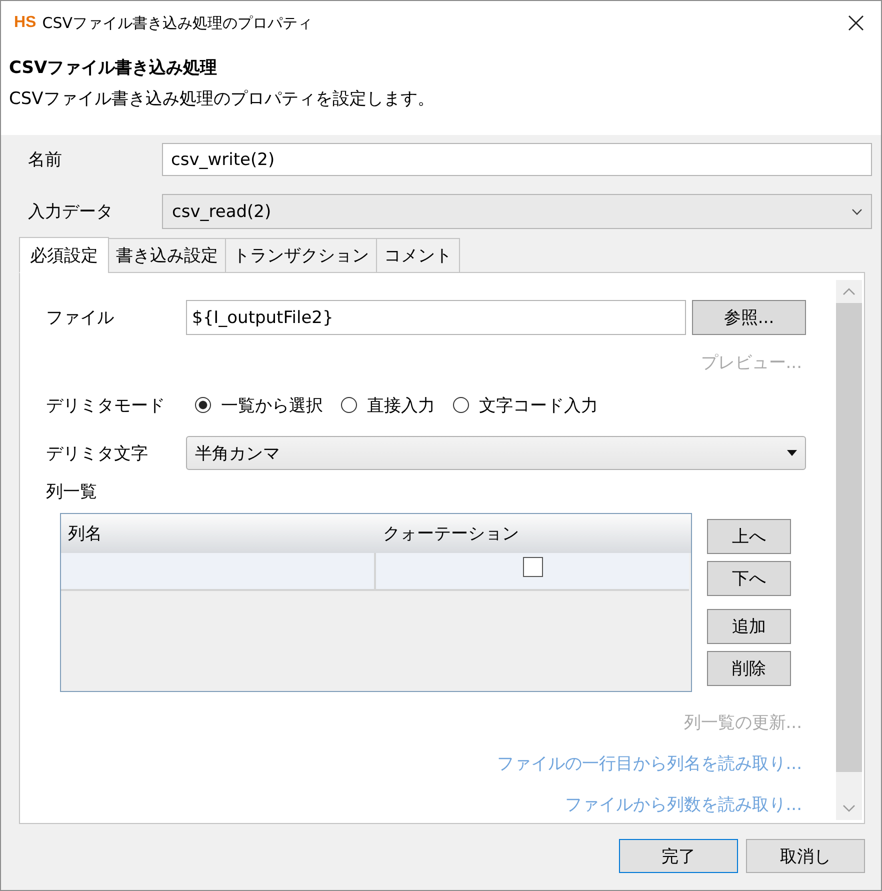 This screenshot has width=882, height=891. What do you see at coordinates (71, 492) in the screenshot?
I see `section-label: 列一覧` at bounding box center [71, 492].